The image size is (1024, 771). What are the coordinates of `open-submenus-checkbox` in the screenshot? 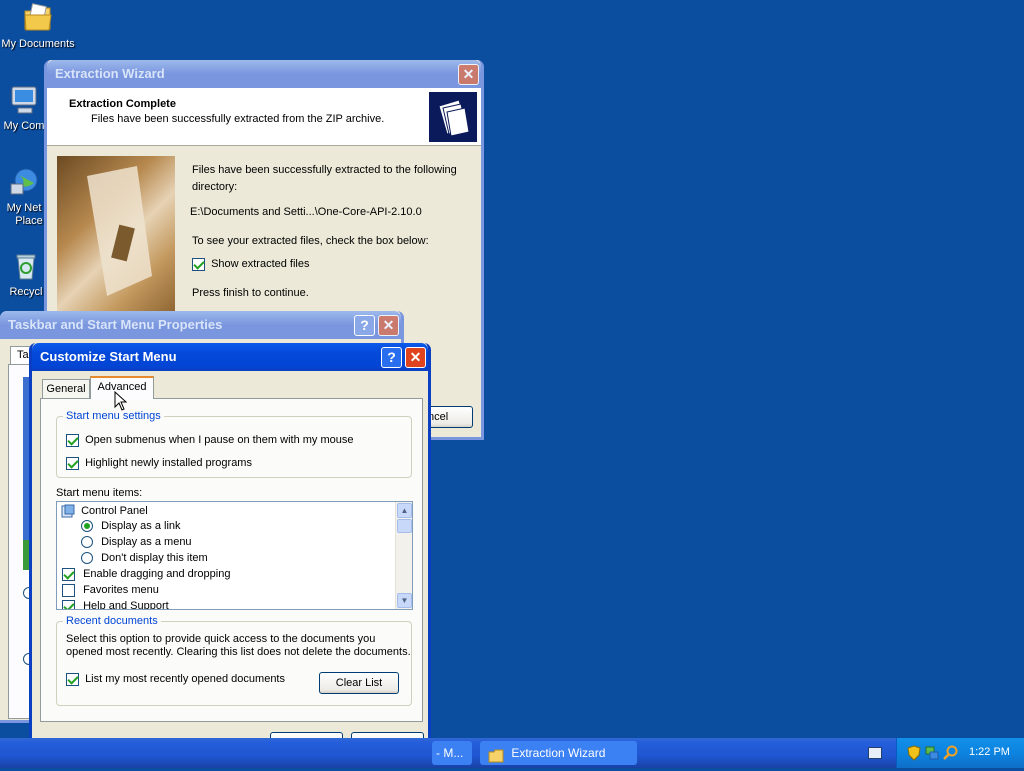 It's located at (72, 440).